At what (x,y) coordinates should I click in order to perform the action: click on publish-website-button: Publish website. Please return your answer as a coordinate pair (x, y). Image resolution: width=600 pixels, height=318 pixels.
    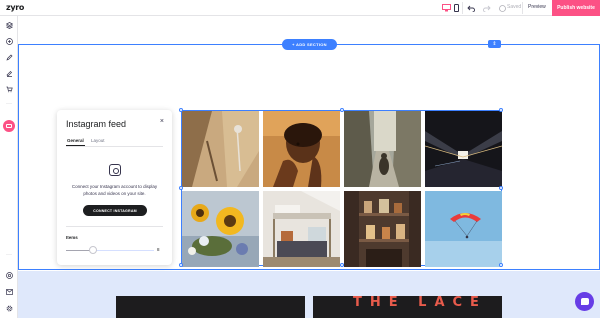
    Looking at the image, I should click on (576, 8).